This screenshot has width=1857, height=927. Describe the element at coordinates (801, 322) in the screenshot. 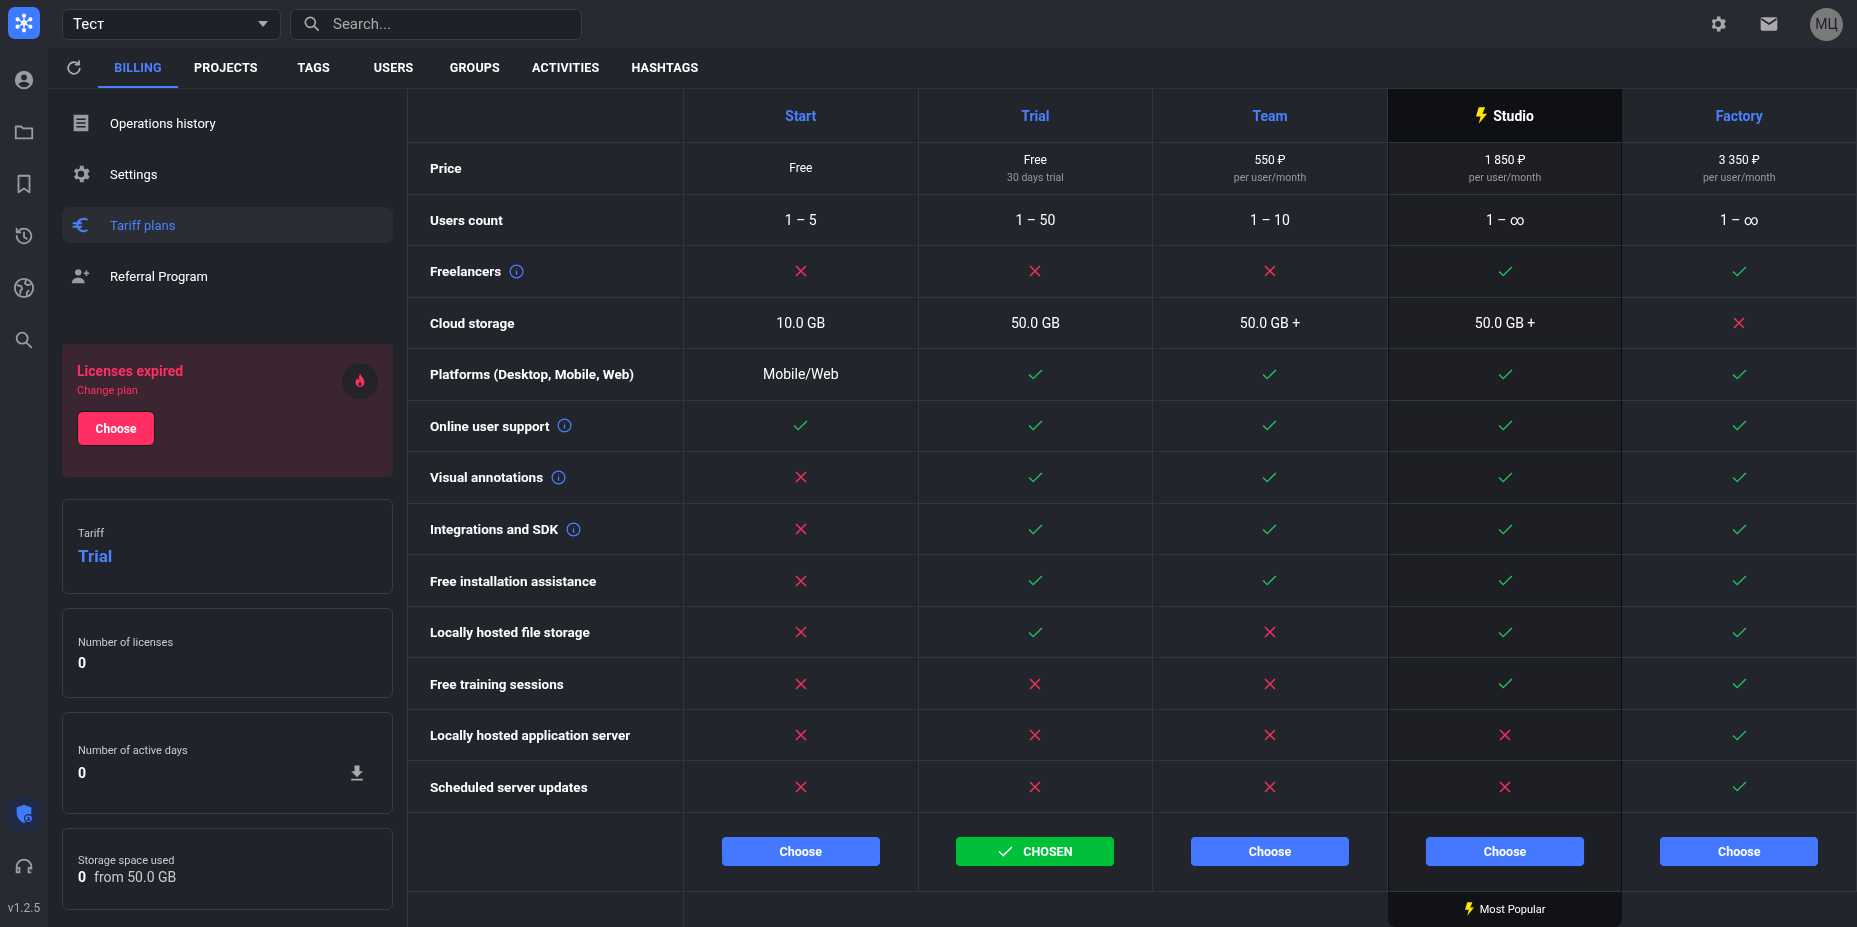

I see `plan-value: 10.0 GB` at that location.